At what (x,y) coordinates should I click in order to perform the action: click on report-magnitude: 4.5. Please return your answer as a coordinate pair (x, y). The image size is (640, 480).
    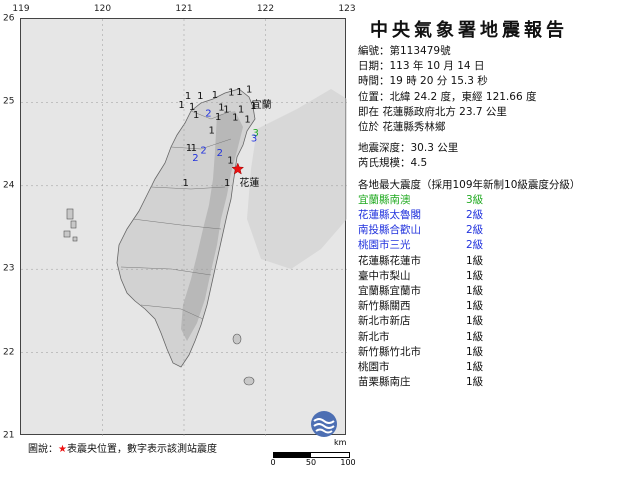
    Looking at the image, I should click on (419, 163).